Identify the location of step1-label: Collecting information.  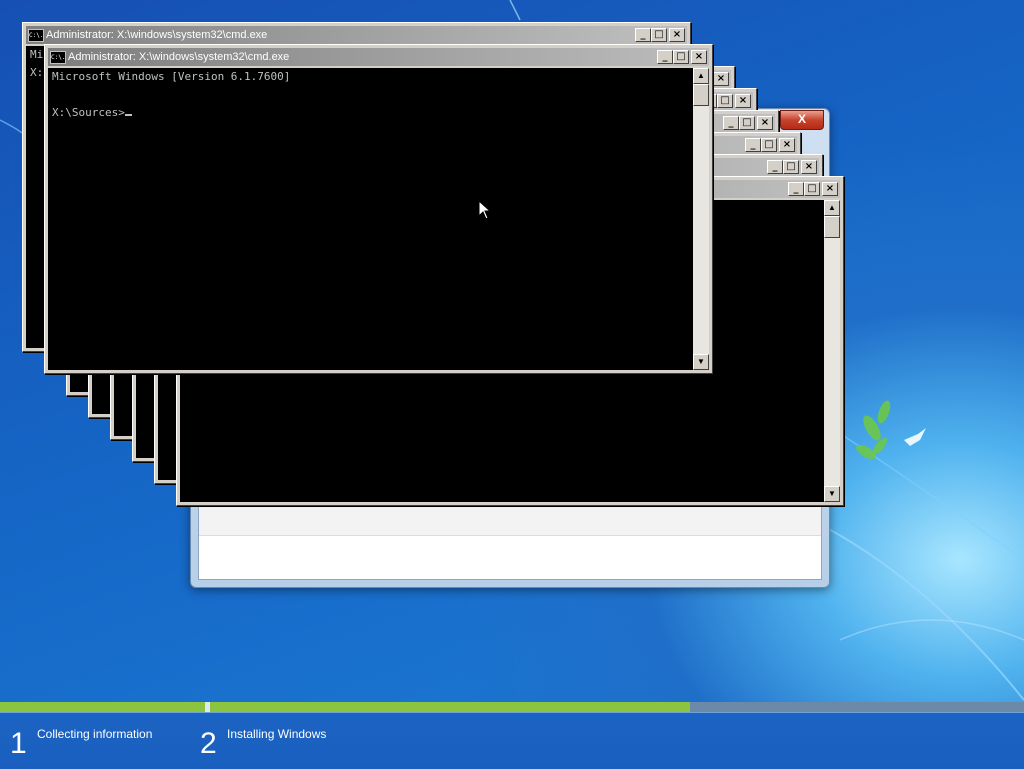
(95, 734).